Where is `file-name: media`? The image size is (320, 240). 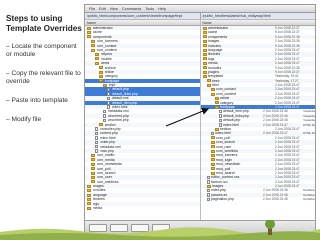
file-name: media is located at coordinates (97, 208).